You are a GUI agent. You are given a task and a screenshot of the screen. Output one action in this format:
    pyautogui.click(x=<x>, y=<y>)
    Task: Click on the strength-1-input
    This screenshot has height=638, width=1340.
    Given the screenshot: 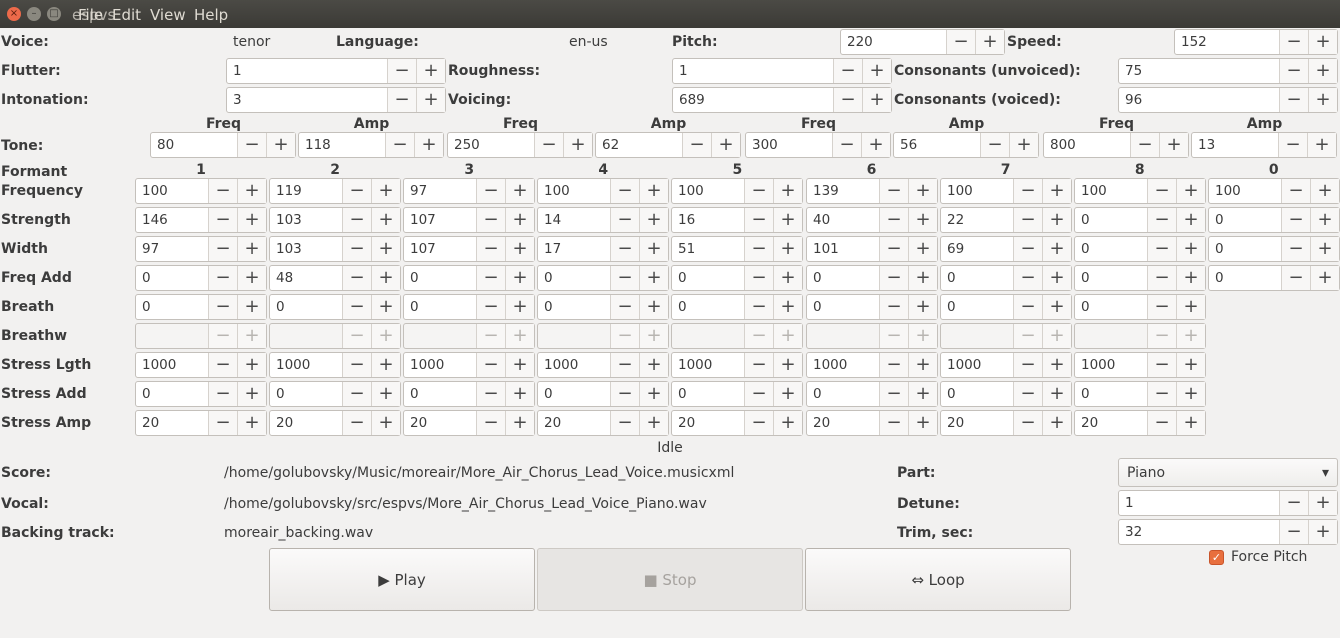 What is the action you would take?
    pyautogui.click(x=172, y=220)
    